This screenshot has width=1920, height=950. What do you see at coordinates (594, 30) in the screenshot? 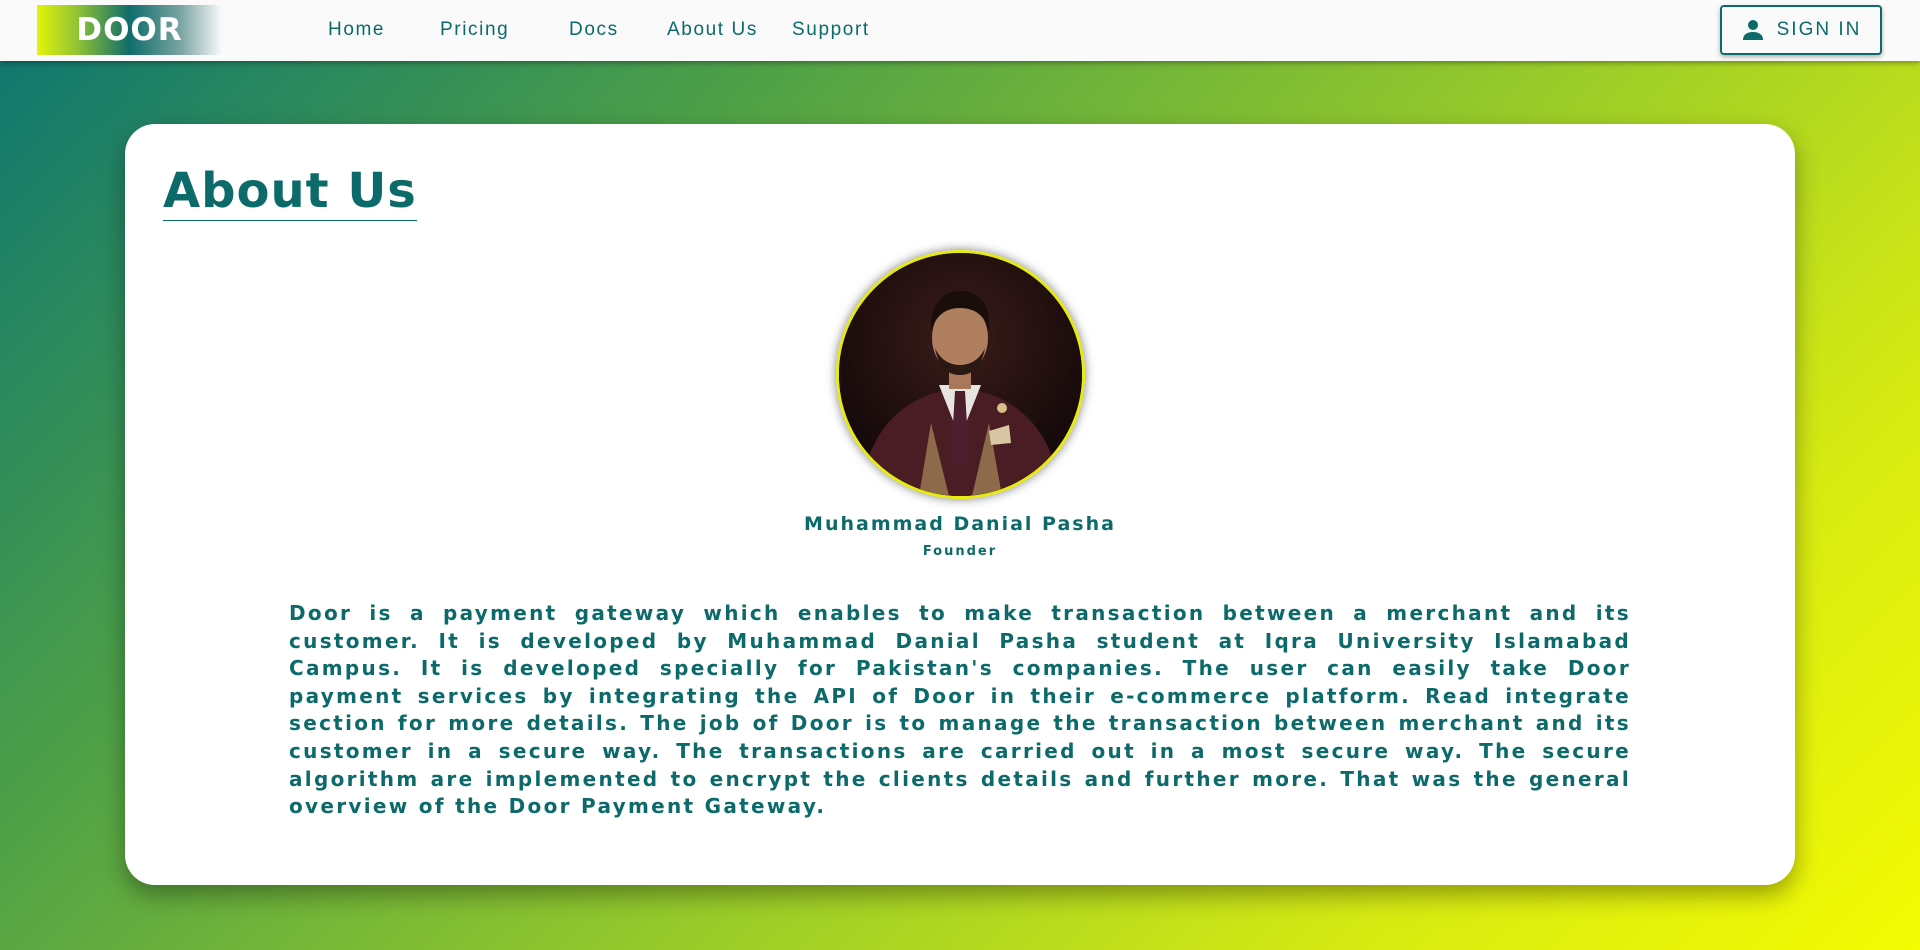
I see `nav-docs: Docs` at bounding box center [594, 30].